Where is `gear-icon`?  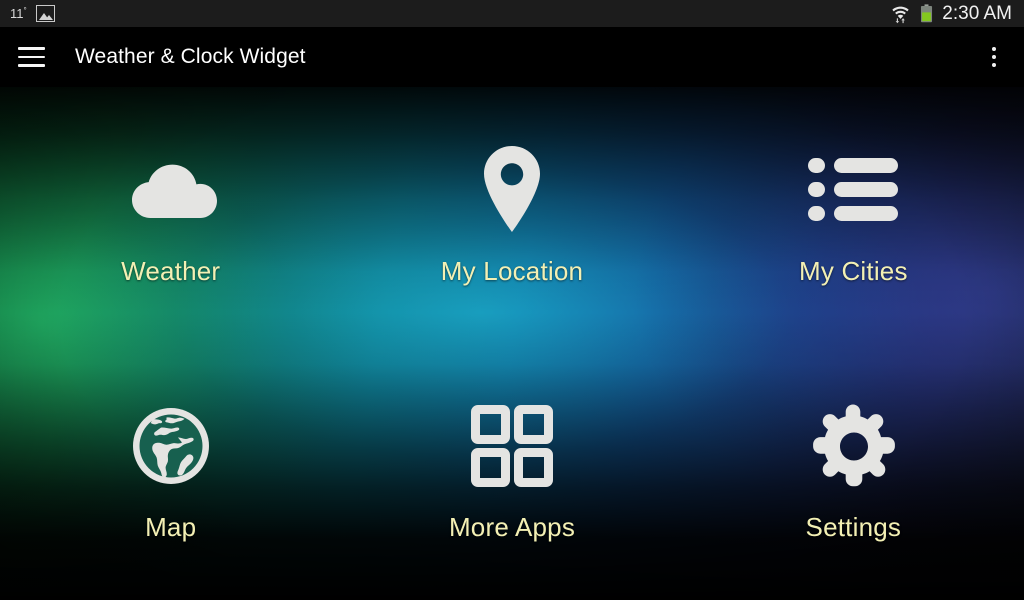
gear-icon is located at coordinates (854, 445).